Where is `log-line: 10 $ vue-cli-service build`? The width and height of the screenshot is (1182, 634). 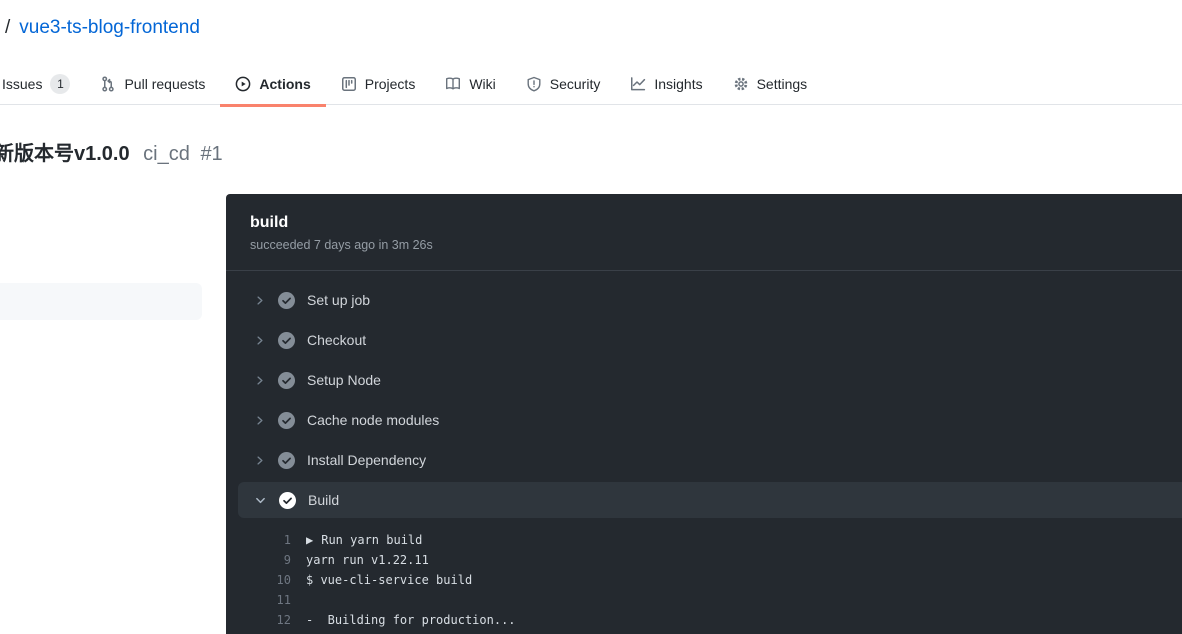
log-line: 10 $ vue-cli-service build is located at coordinates (704, 580).